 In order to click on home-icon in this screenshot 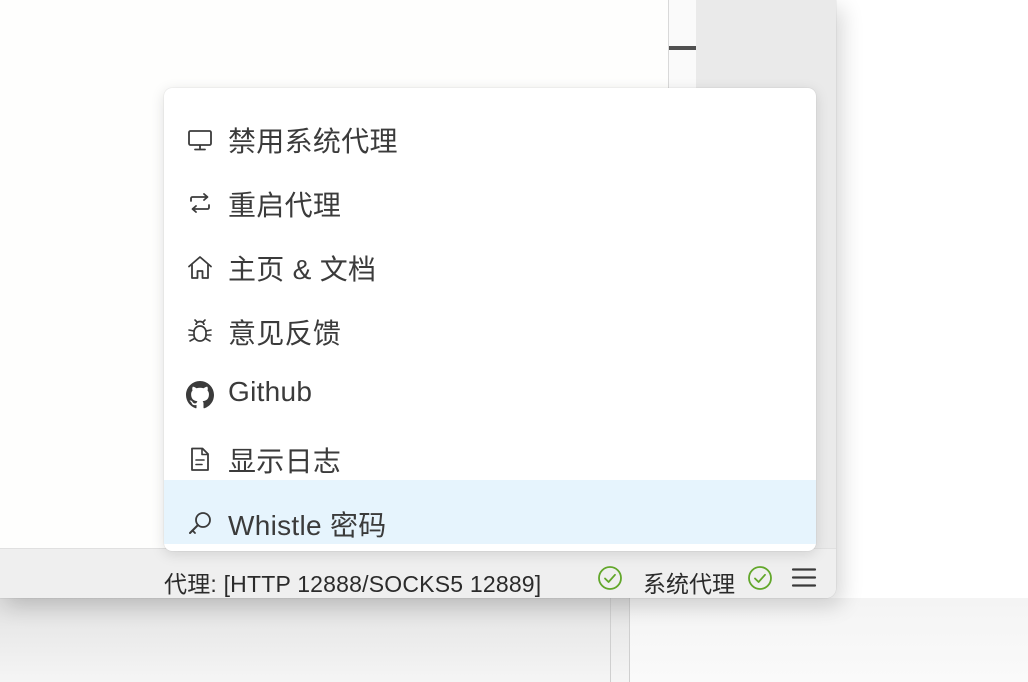, I will do `click(200, 267)`.